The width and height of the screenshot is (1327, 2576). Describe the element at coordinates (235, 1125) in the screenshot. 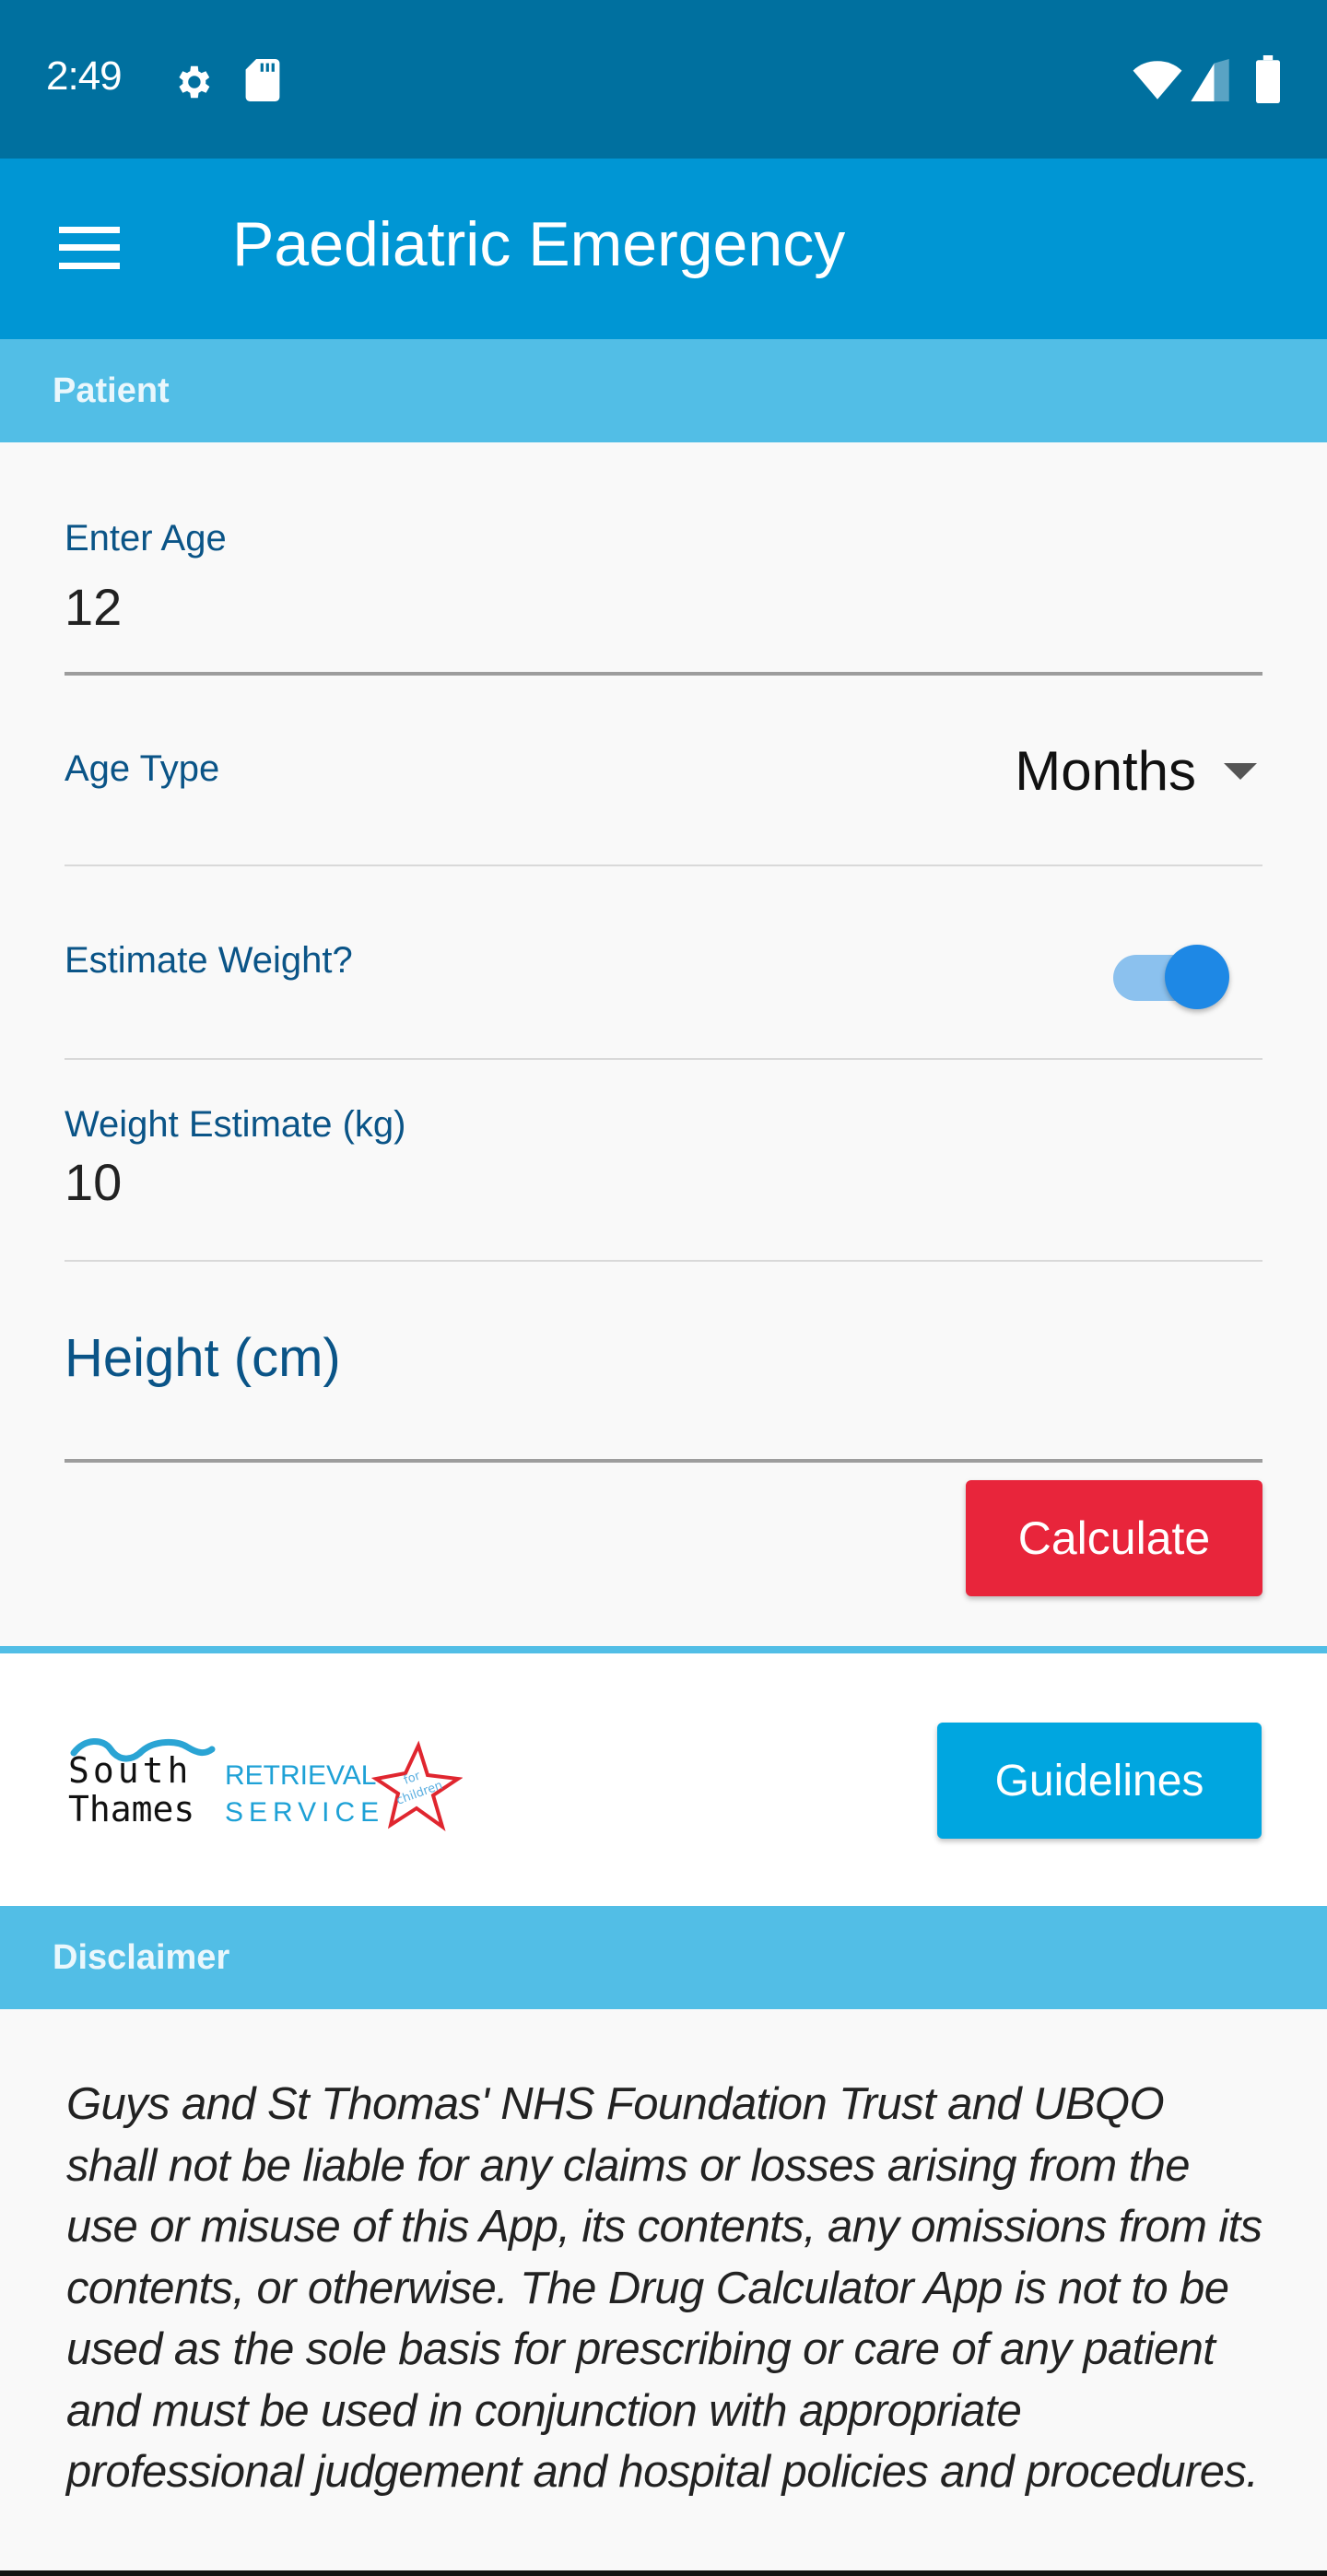

I see `weight-estimate-label: Weight Estimate (kg)` at that location.